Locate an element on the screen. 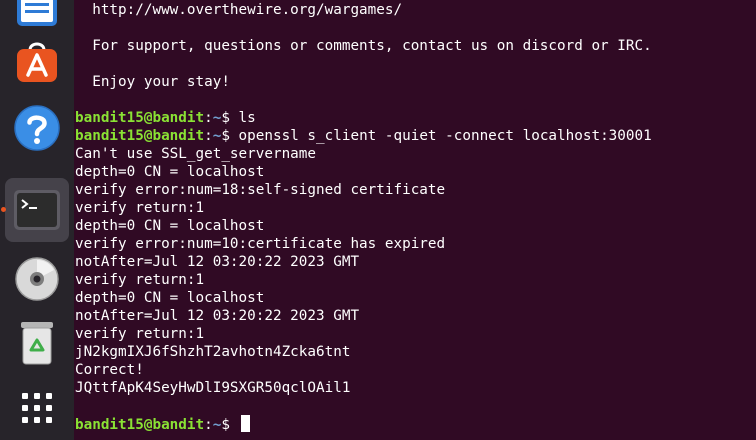 The image size is (756, 440). trash-icon is located at coordinates (37, 343).